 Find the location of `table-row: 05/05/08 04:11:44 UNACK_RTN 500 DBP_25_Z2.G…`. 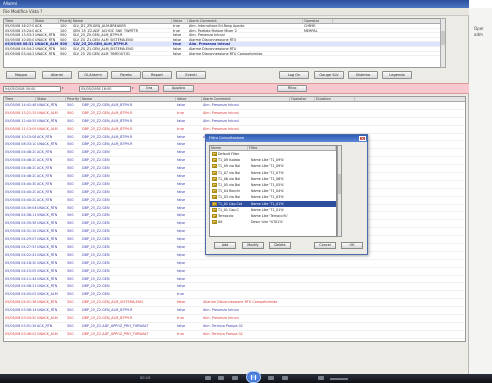

table-row: 05/05/08 04:11:44 UNACK_RTN 500 DBP_25_Z2.G… is located at coordinates (234, 280).